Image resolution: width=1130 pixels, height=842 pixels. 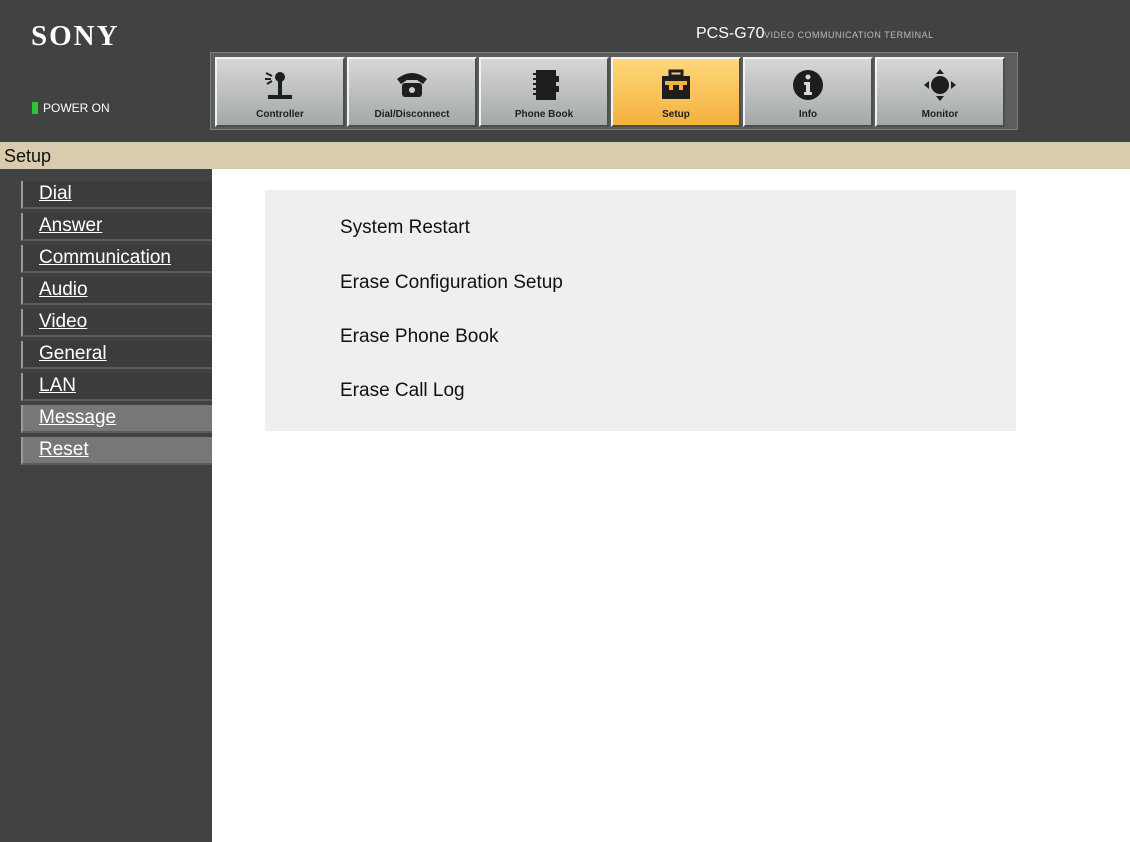 What do you see at coordinates (412, 114) in the screenshot?
I see `dial-disconnect-button-label: Dial/Disconnect` at bounding box center [412, 114].